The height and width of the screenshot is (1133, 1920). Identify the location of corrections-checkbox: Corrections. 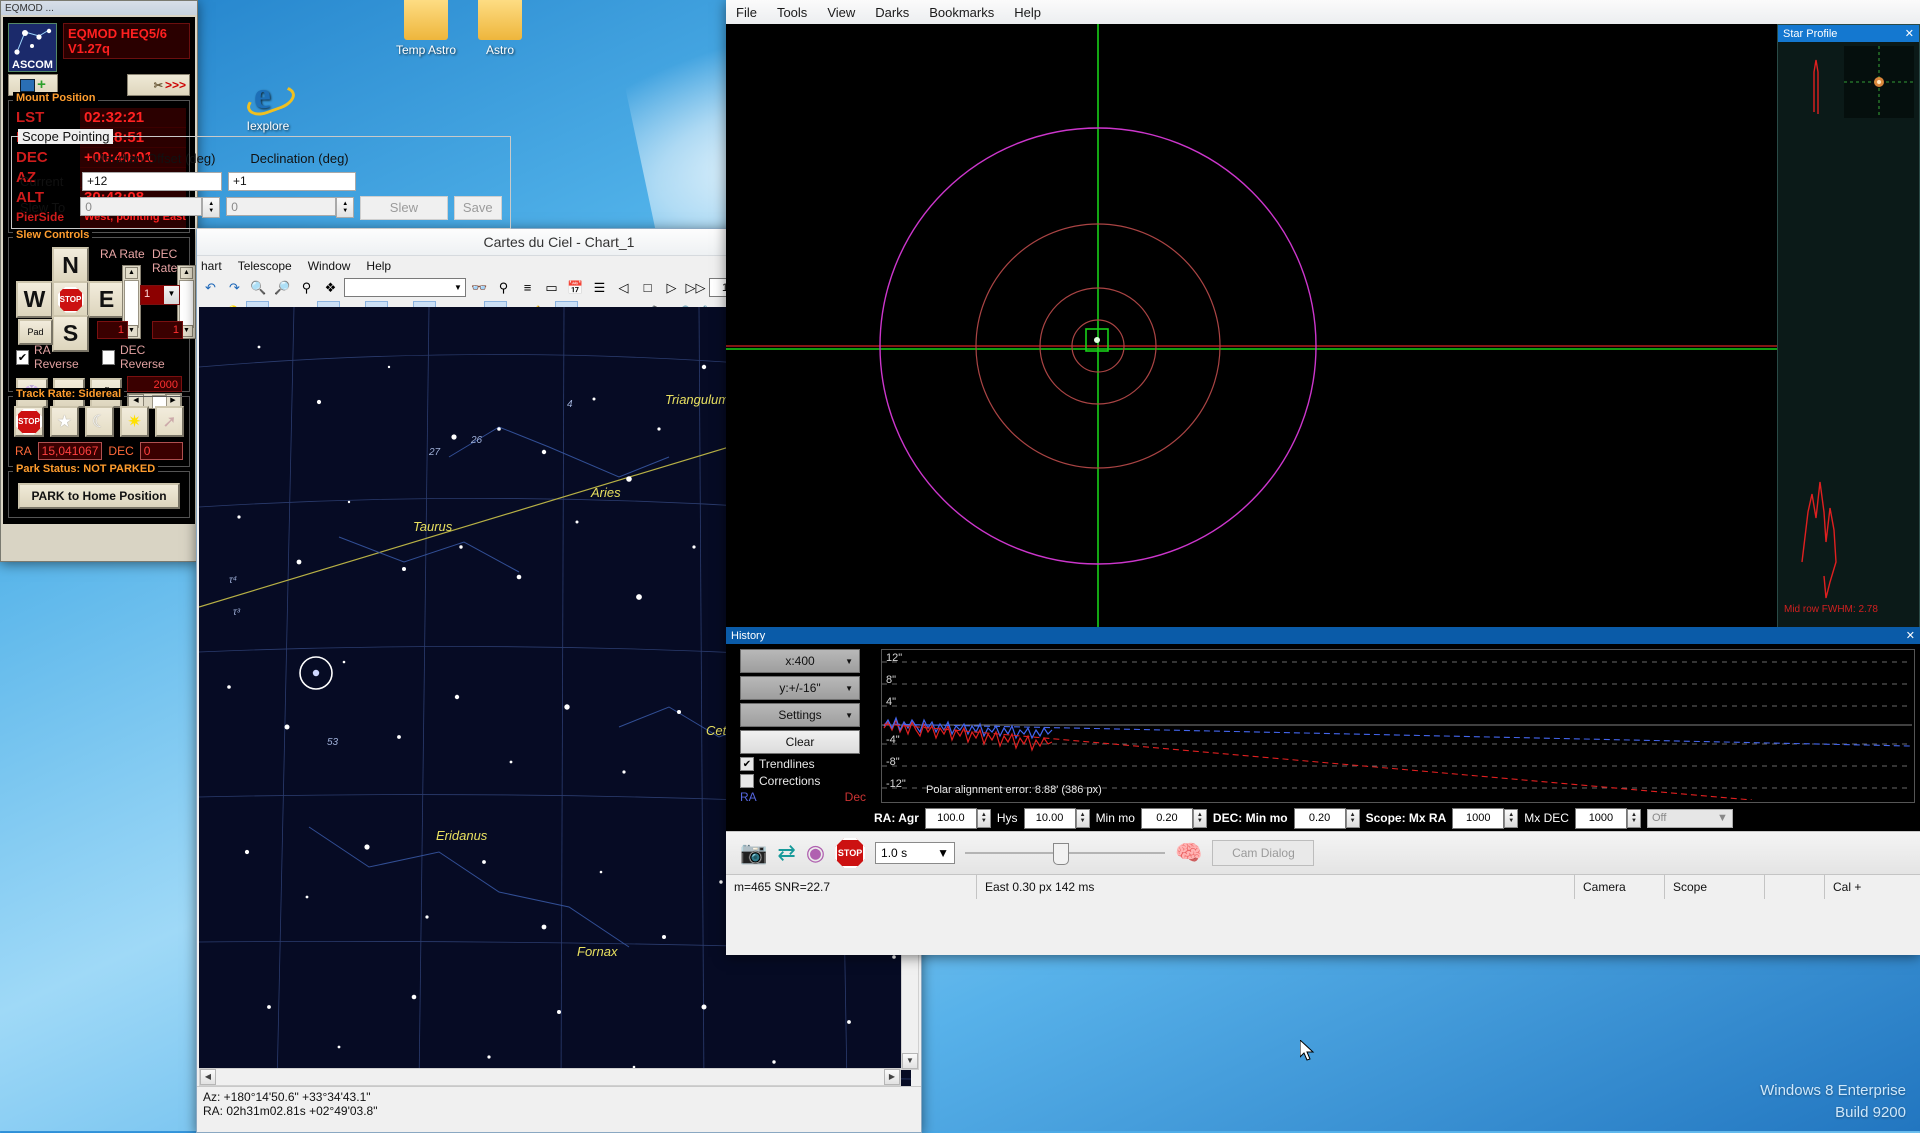
(803, 781).